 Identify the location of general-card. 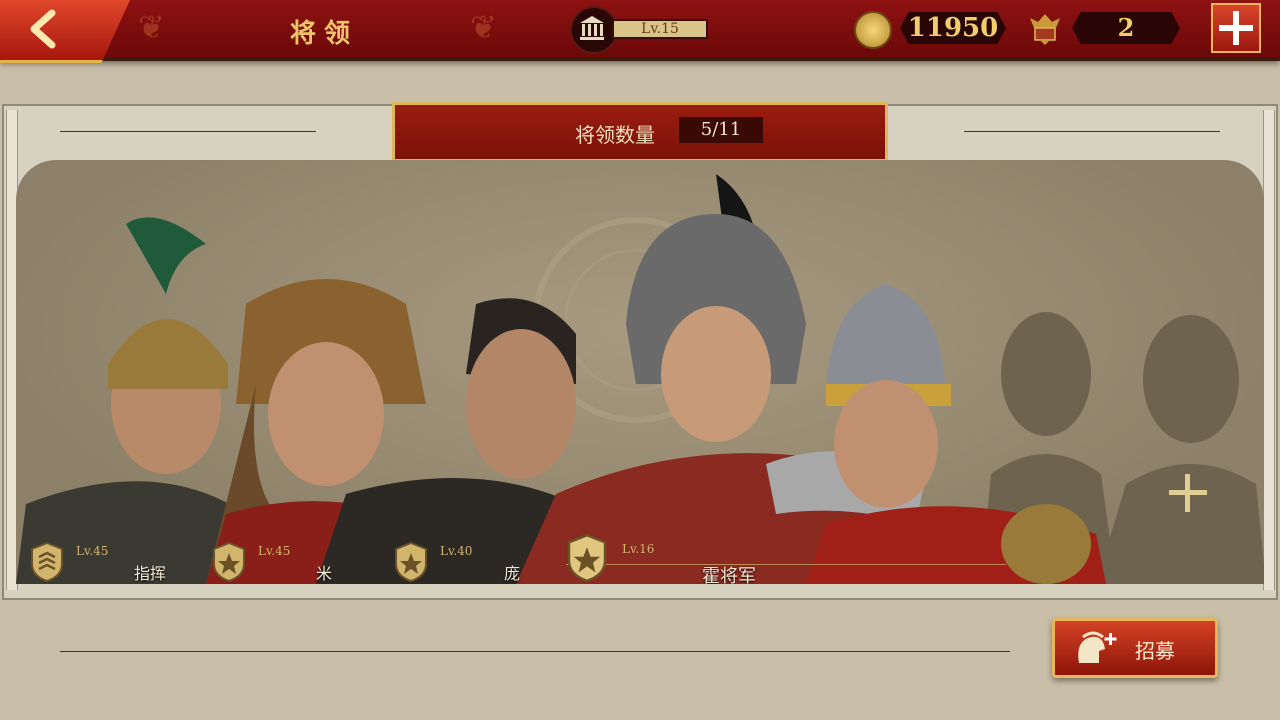
(956, 409).